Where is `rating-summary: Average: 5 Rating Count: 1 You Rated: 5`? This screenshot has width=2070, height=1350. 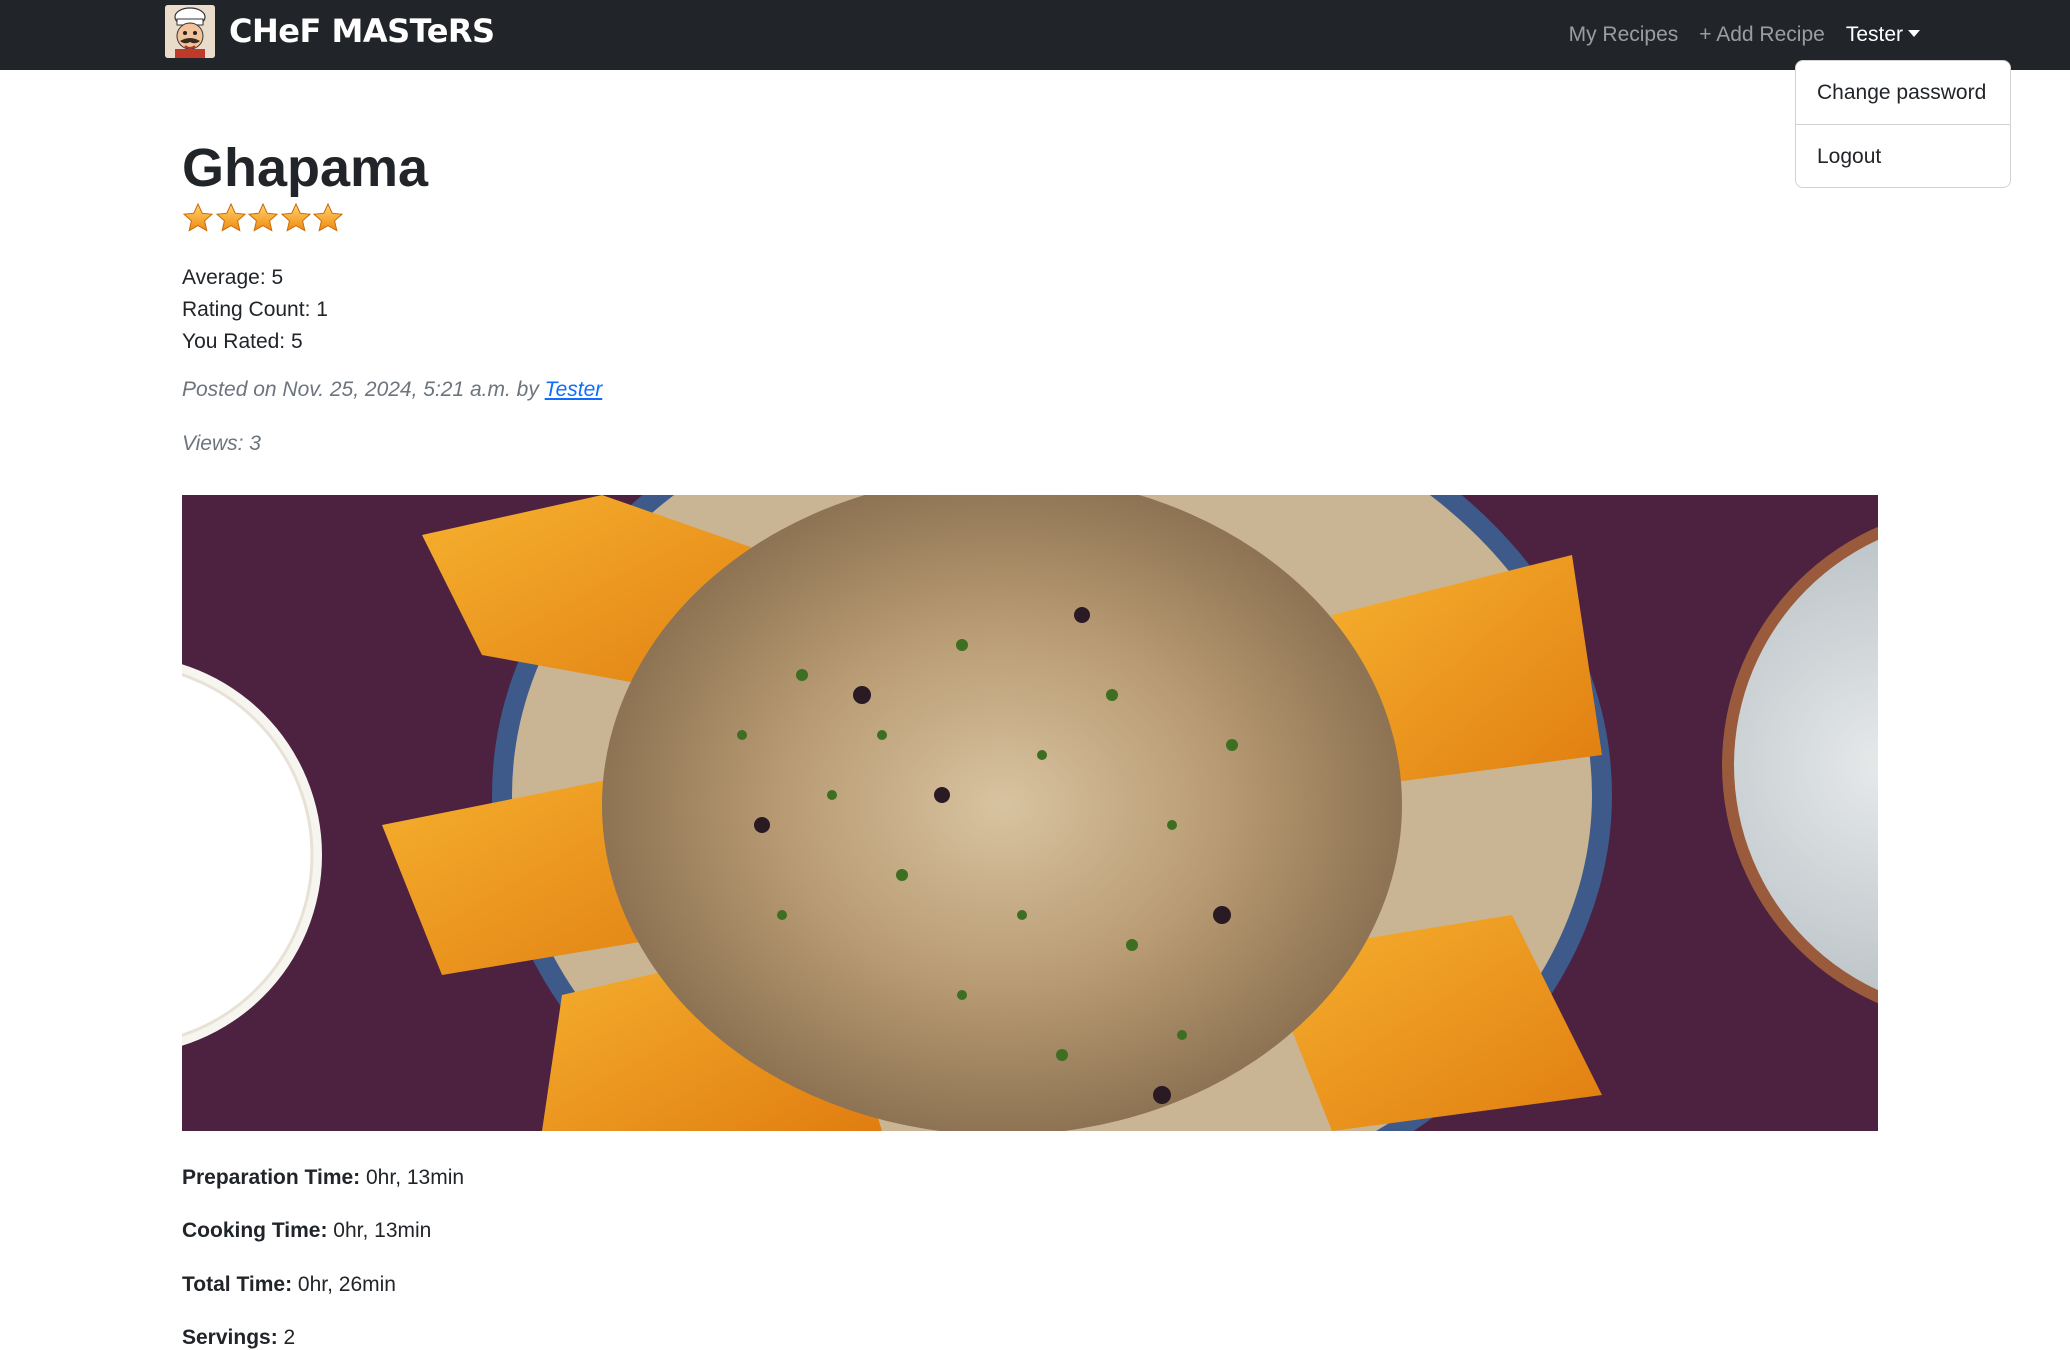 rating-summary: Average: 5 Rating Count: 1 You Rated: 5 is located at coordinates (255, 310).